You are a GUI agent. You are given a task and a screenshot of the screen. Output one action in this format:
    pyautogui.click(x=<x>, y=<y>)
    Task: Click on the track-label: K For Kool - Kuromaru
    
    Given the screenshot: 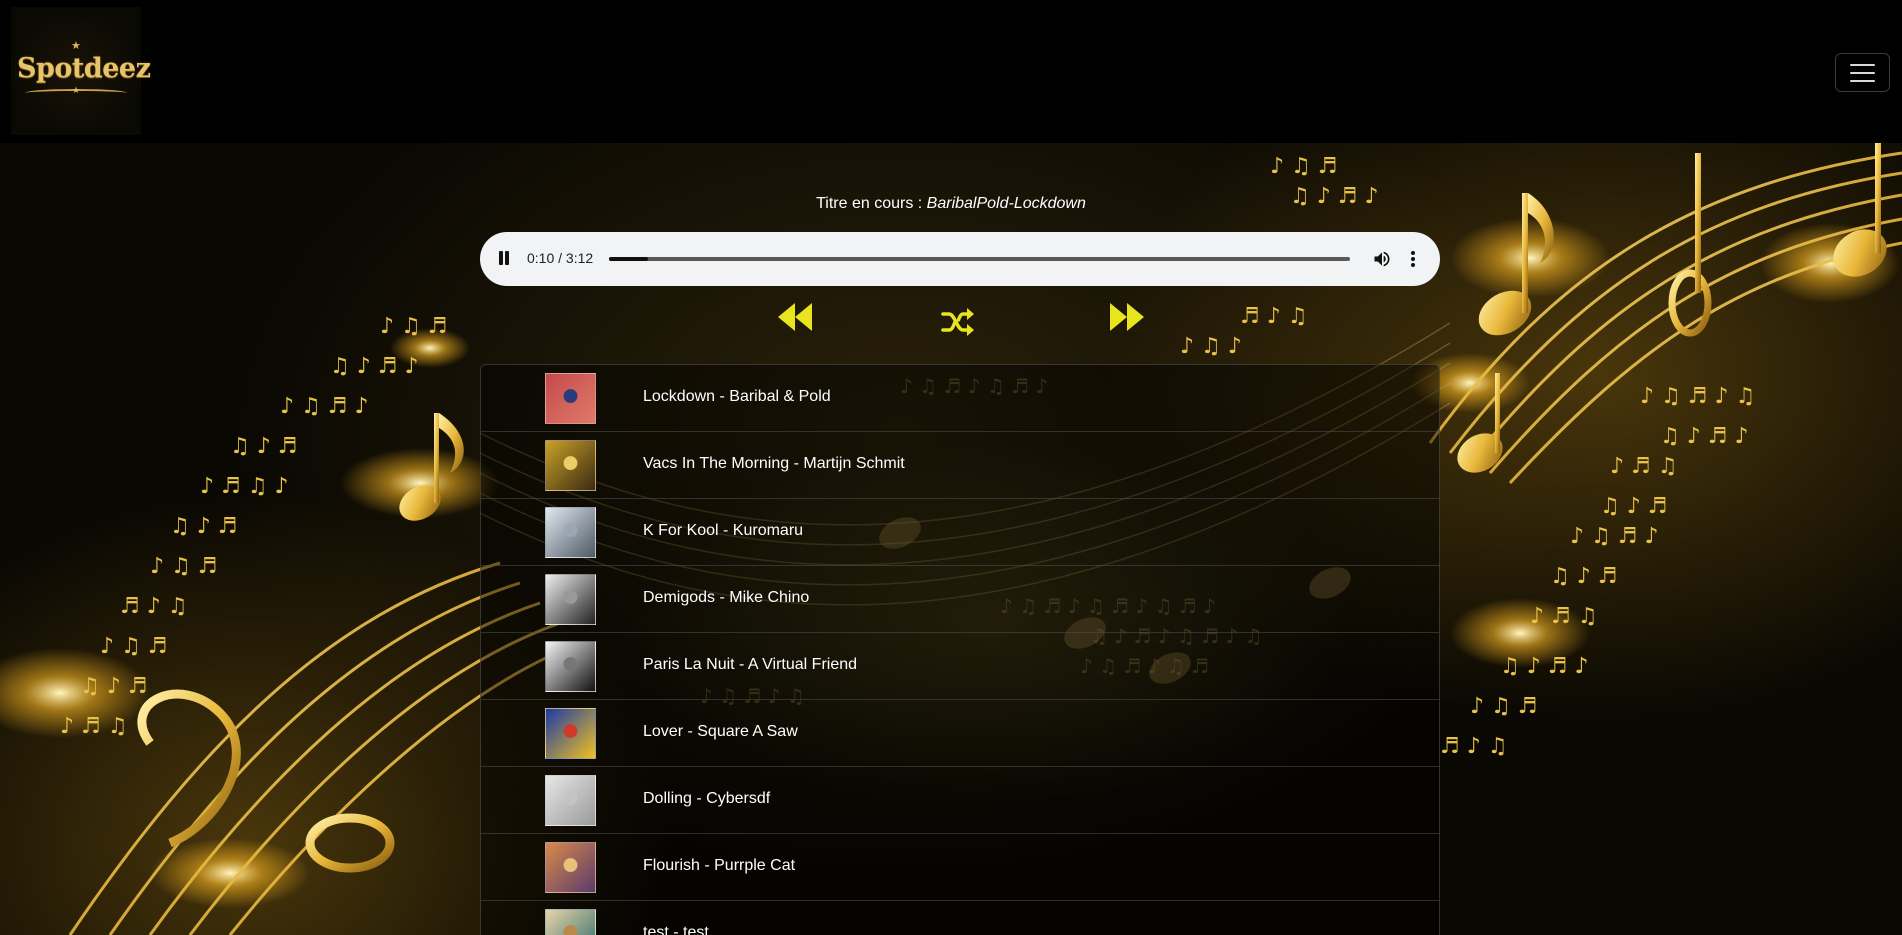 What is the action you would take?
    pyautogui.click(x=723, y=530)
    